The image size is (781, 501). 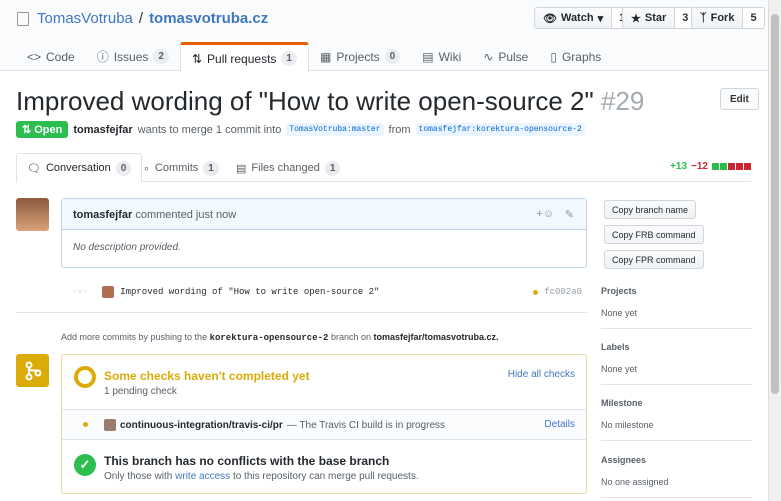 I want to click on divider, so click(x=301, y=312).